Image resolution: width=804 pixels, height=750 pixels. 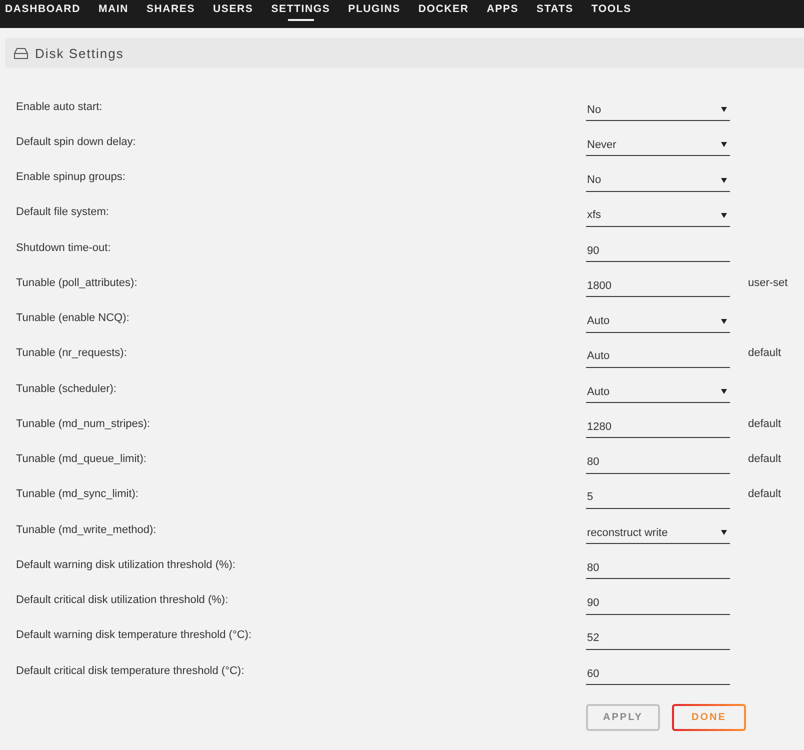 What do you see at coordinates (658, 673) in the screenshot?
I see `input-field: 60` at bounding box center [658, 673].